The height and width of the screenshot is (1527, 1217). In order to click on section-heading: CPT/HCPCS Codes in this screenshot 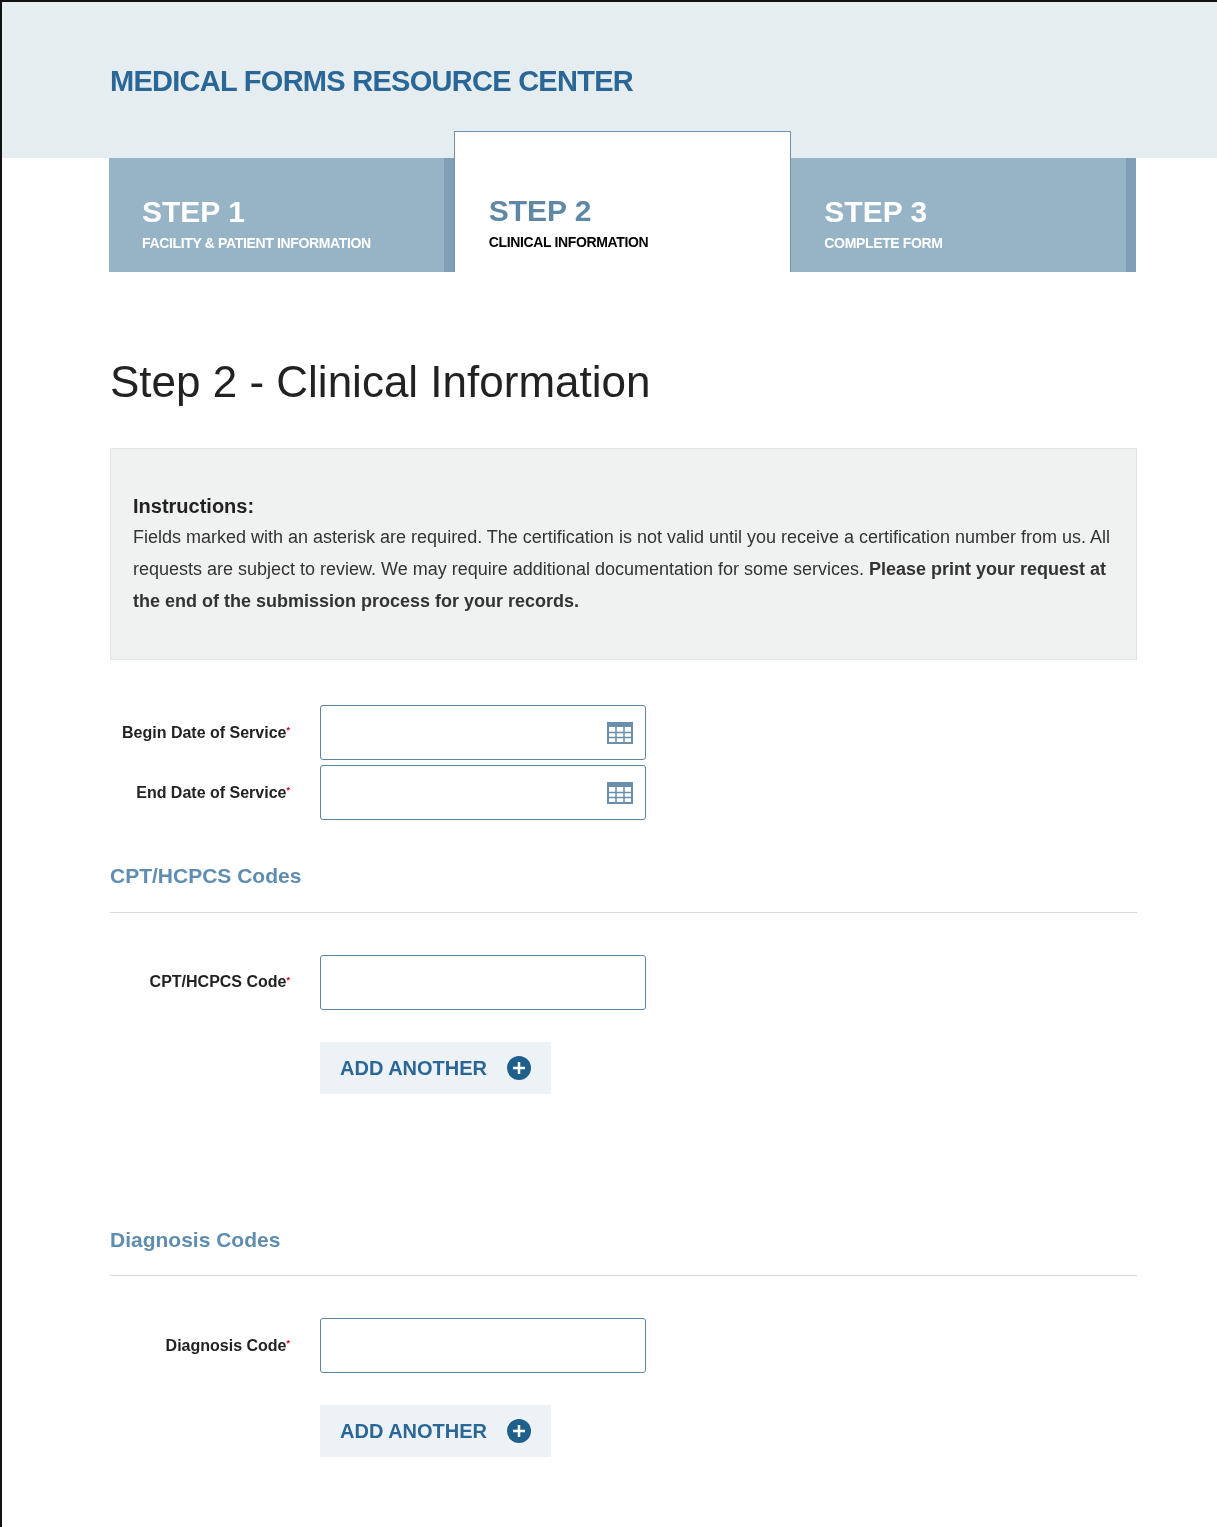, I will do `click(623, 886)`.